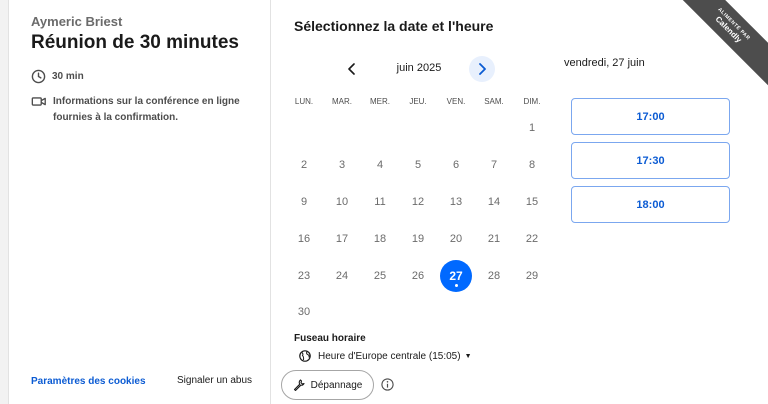  What do you see at coordinates (304, 238) in the screenshot?
I see `calendar-day: 16` at bounding box center [304, 238].